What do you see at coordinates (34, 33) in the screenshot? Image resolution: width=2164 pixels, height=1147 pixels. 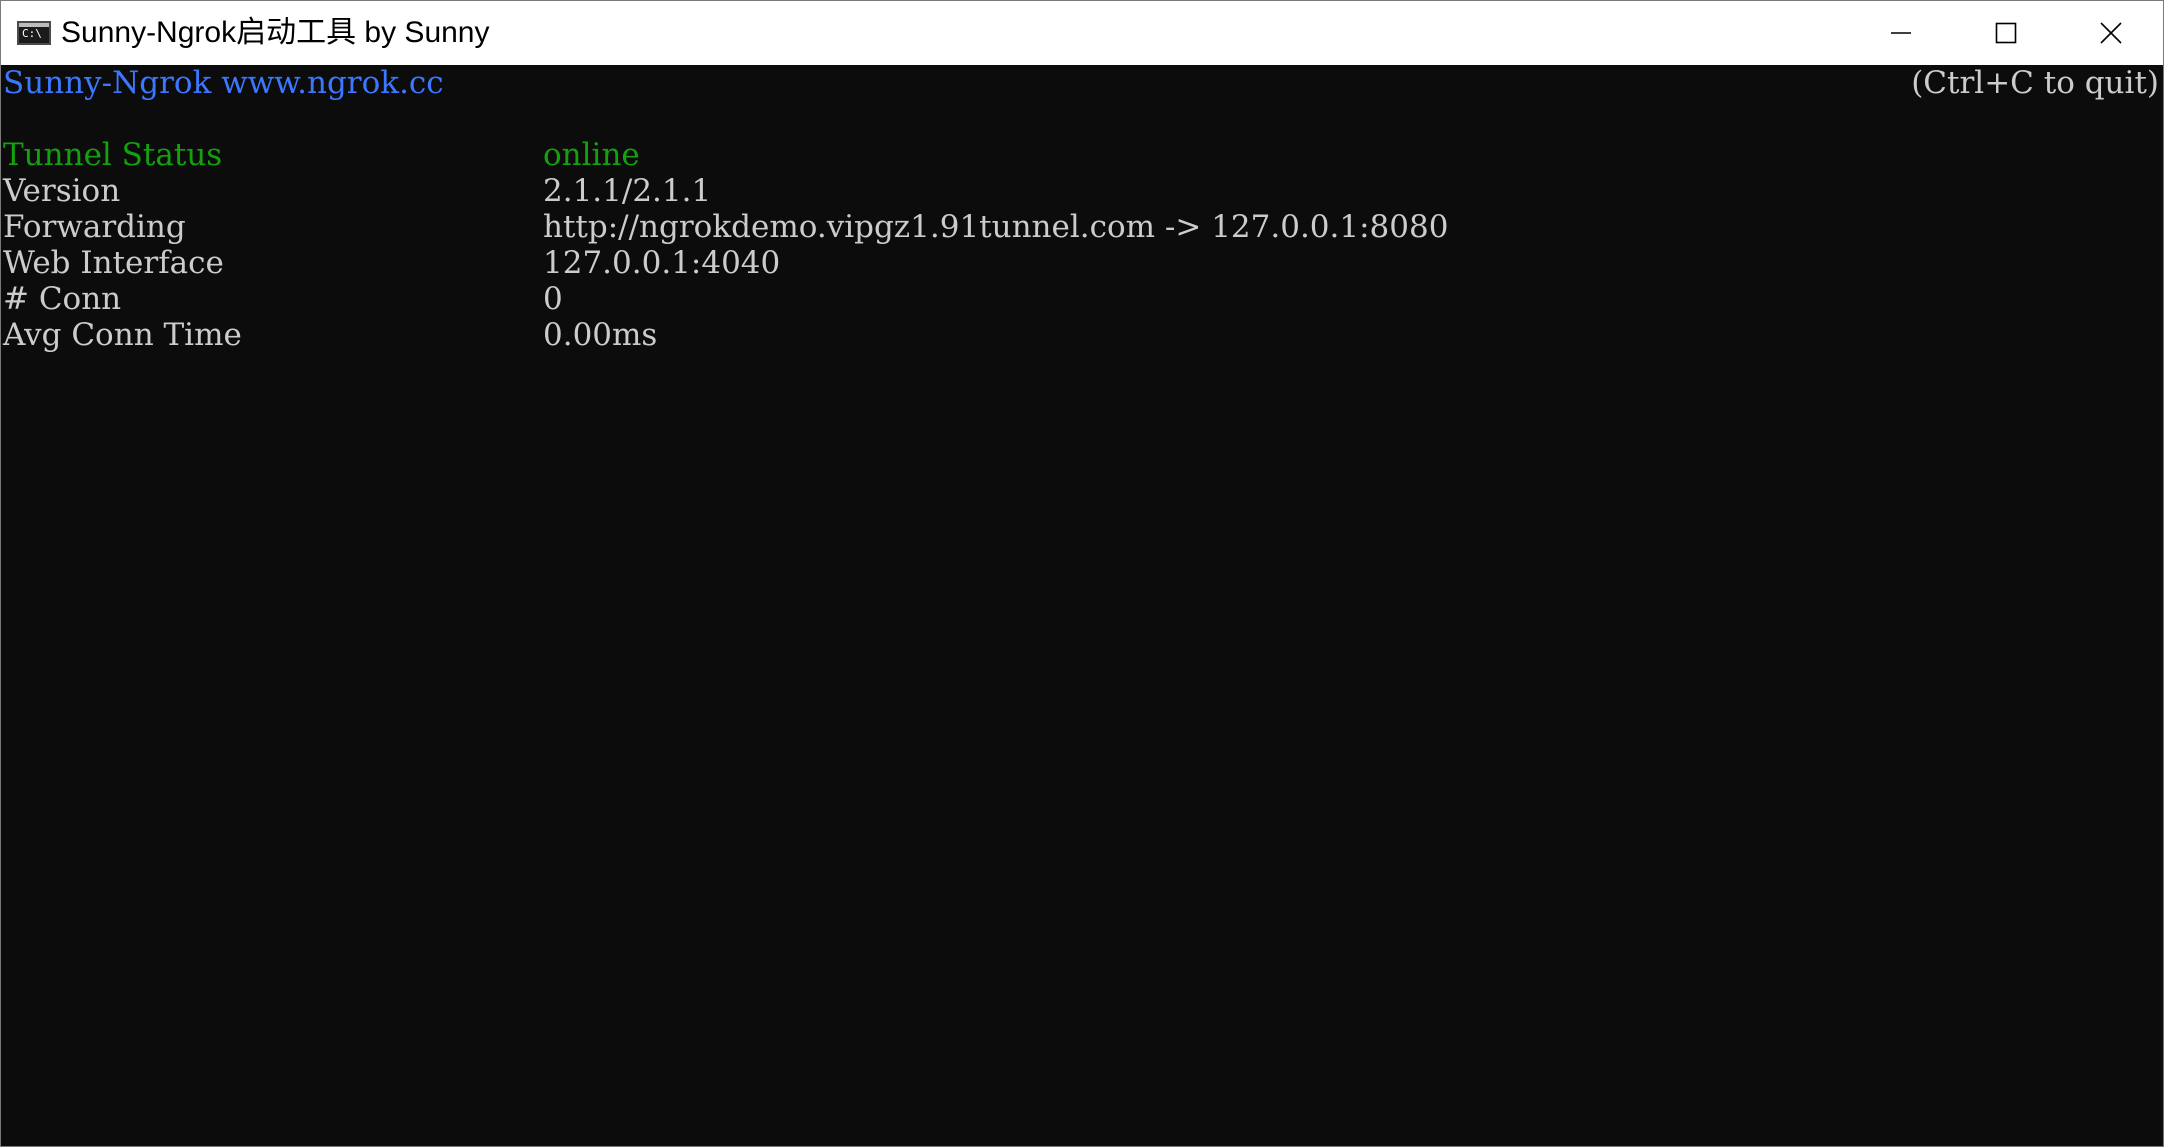 I see `cmd-console-icon: C:\` at bounding box center [34, 33].